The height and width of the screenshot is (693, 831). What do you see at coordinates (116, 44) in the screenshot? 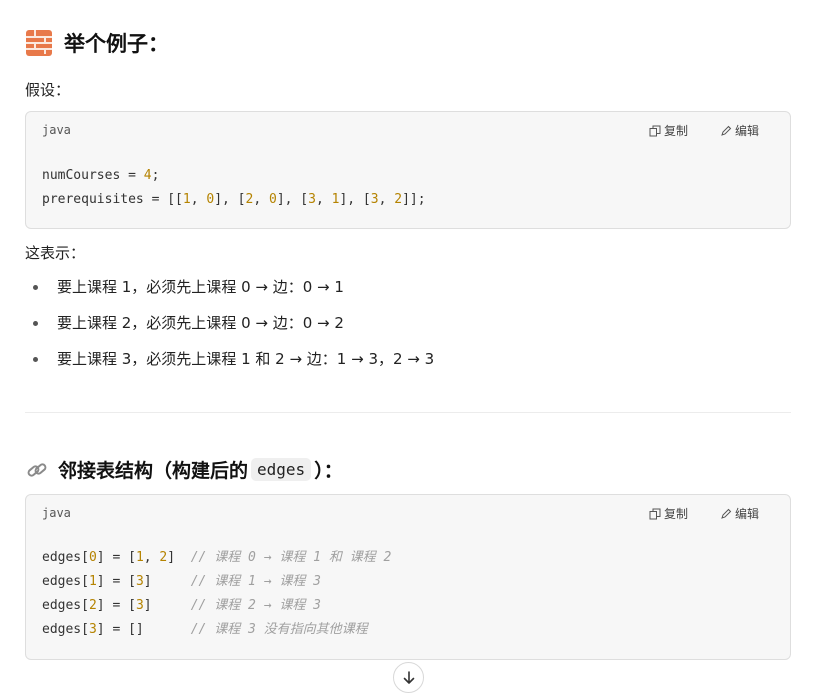
I see `section-title: 举个例子：` at bounding box center [116, 44].